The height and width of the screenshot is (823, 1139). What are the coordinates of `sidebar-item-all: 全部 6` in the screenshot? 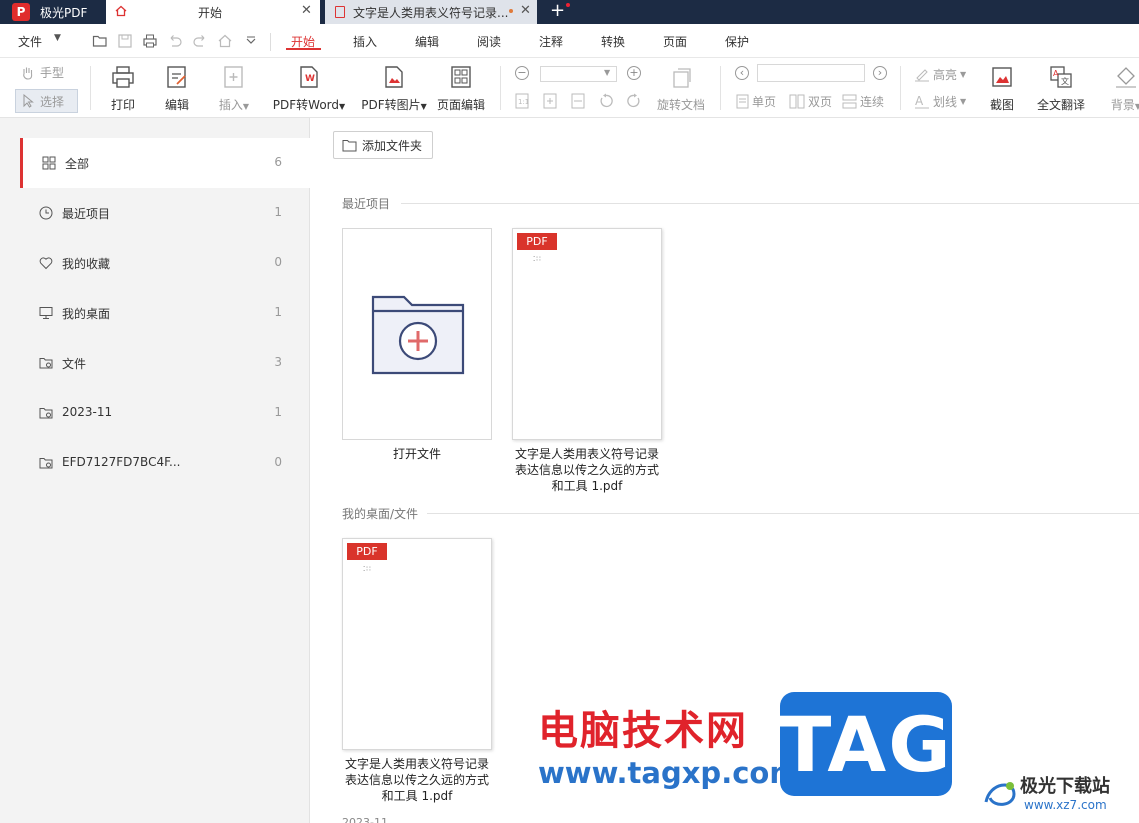 It's located at (165, 163).